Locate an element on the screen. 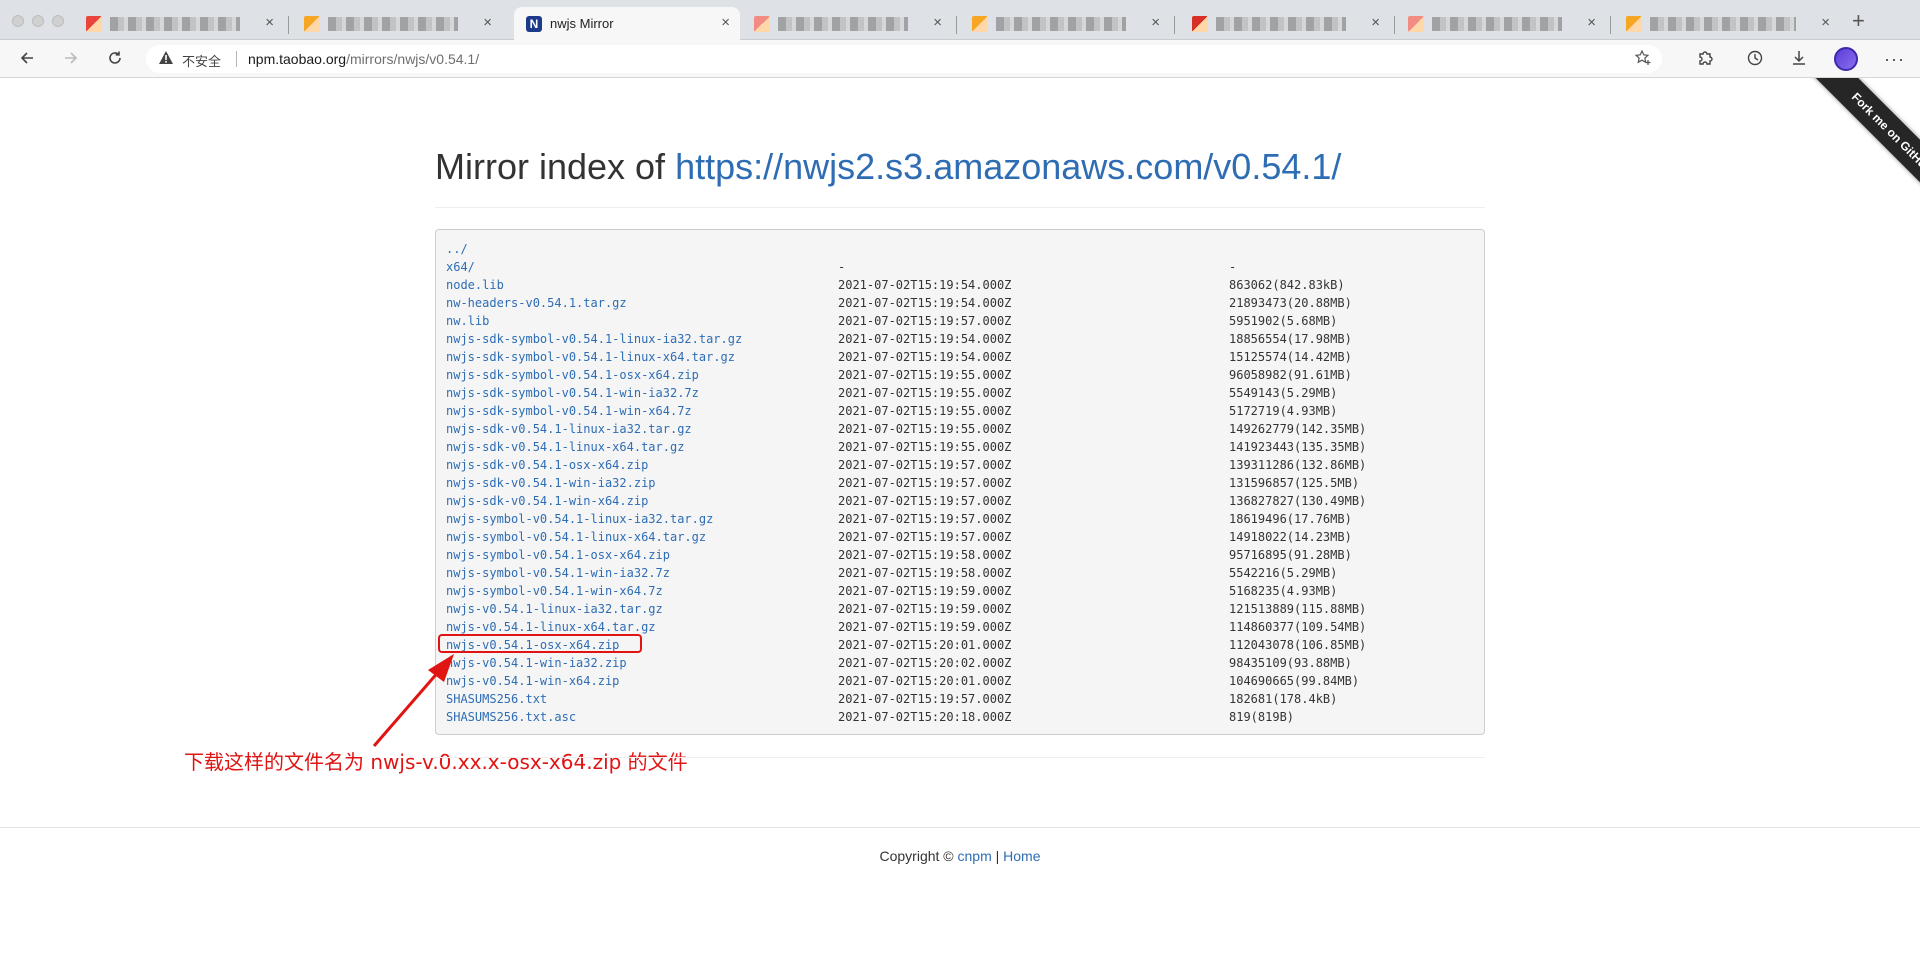 Image resolution: width=1920 pixels, height=974 pixels. footer: Copyright © cnpm | Home is located at coordinates (960, 856).